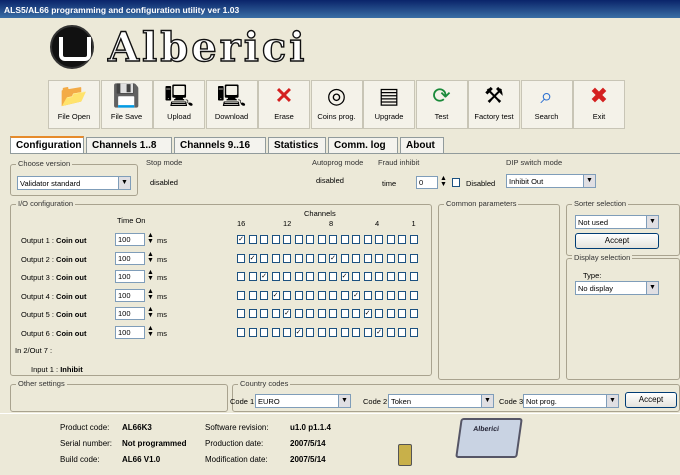 The image size is (680, 475). I want to click on upgrade-button: ▤ Upgrade, so click(389, 104).